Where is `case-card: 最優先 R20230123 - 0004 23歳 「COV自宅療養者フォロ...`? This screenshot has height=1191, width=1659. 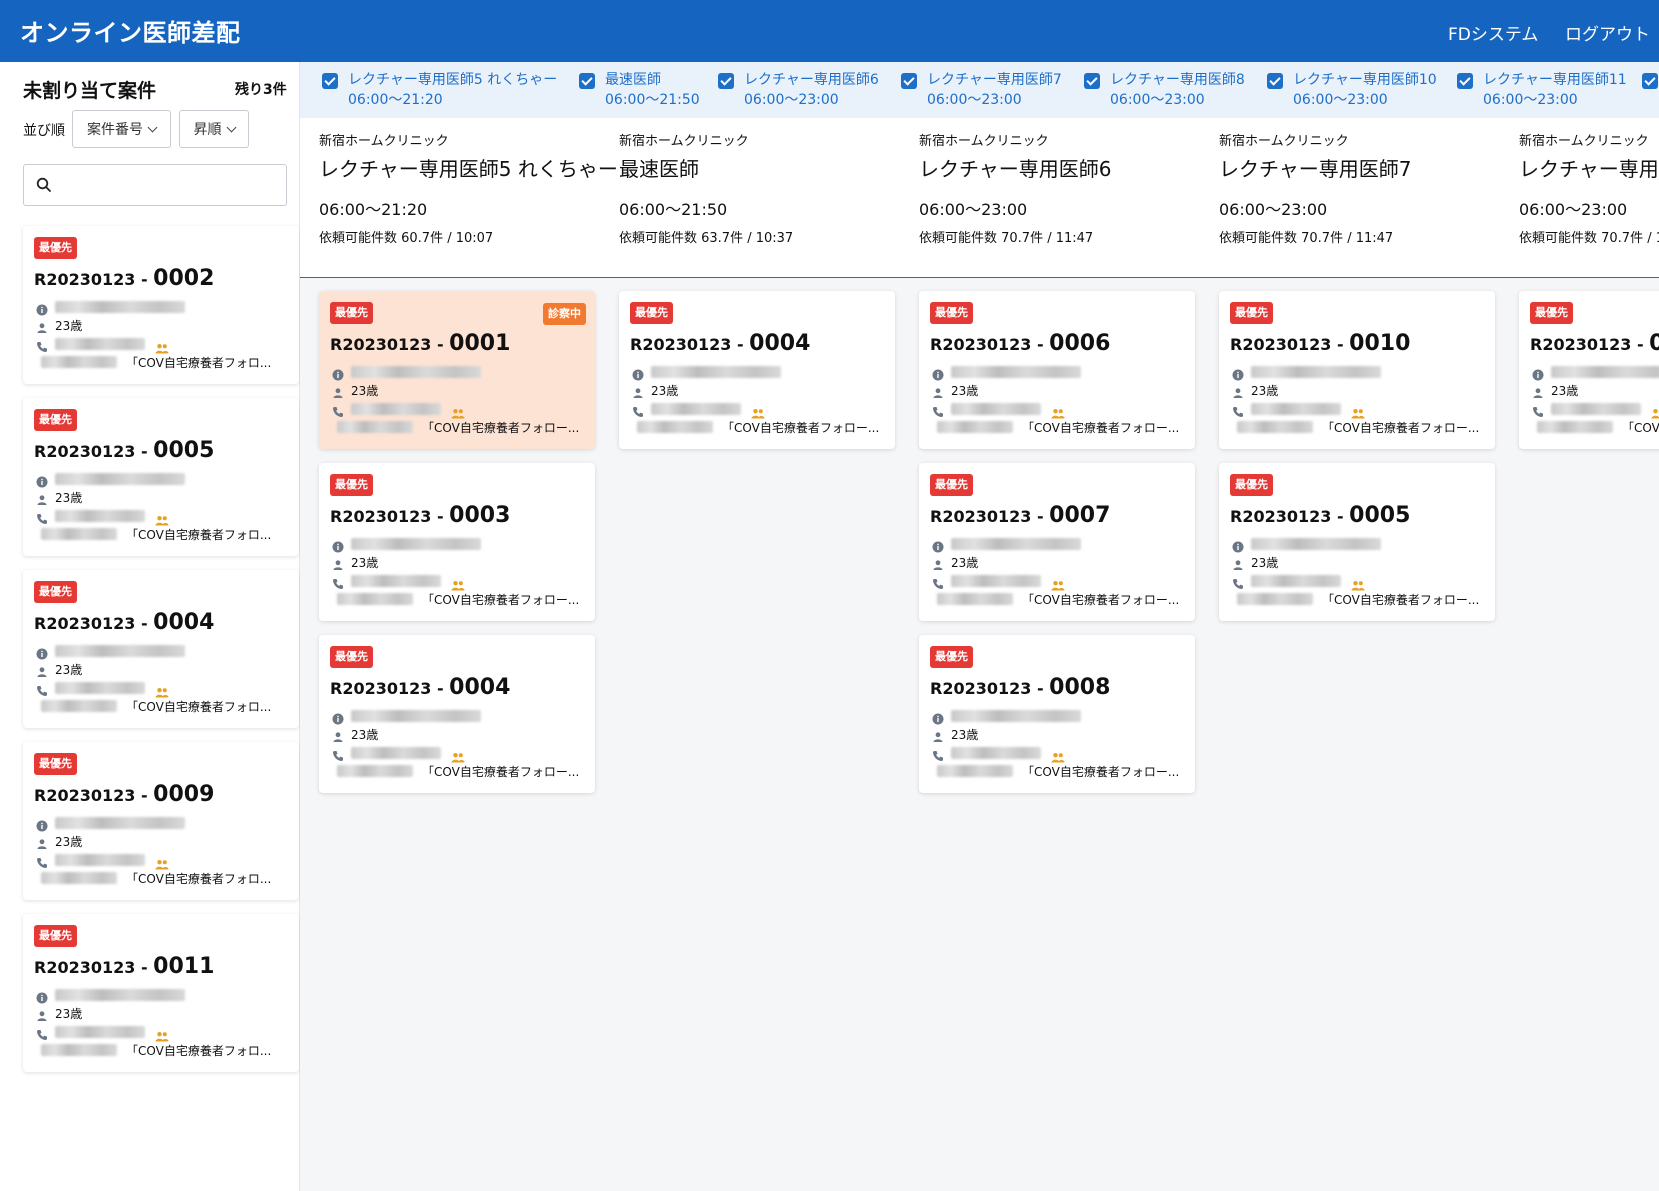 case-card: 最優先 R20230123 - 0004 23歳 「COV自宅療養者フォロ... is located at coordinates (161, 649).